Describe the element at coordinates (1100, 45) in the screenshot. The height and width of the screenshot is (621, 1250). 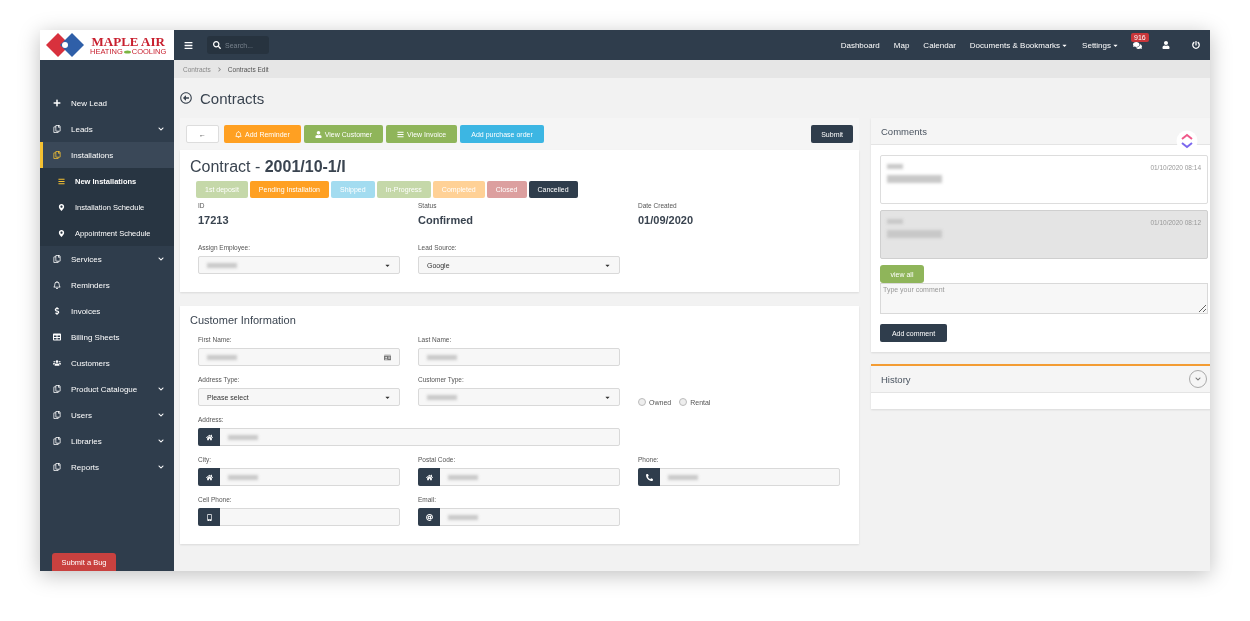
I see `nav-link: Settings` at that location.